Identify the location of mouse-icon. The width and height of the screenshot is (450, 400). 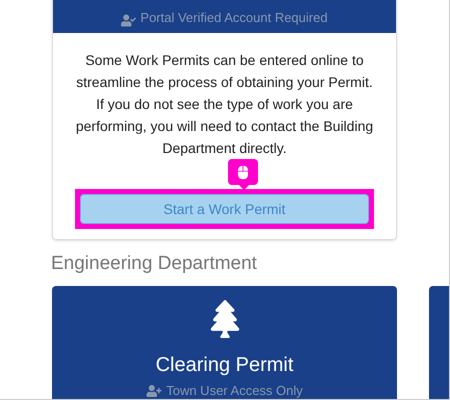
(243, 172).